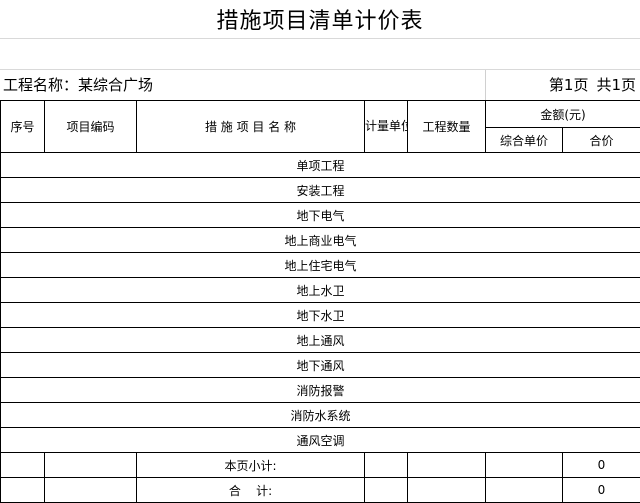 This screenshot has height=503, width=640. I want to click on section-label: 地下水卫, so click(320, 315).